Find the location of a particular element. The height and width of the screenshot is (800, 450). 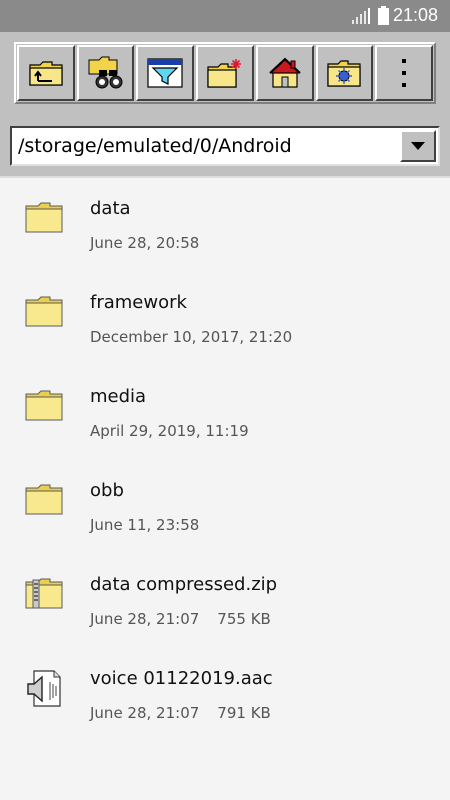

file-name: framework is located at coordinates (138, 302).